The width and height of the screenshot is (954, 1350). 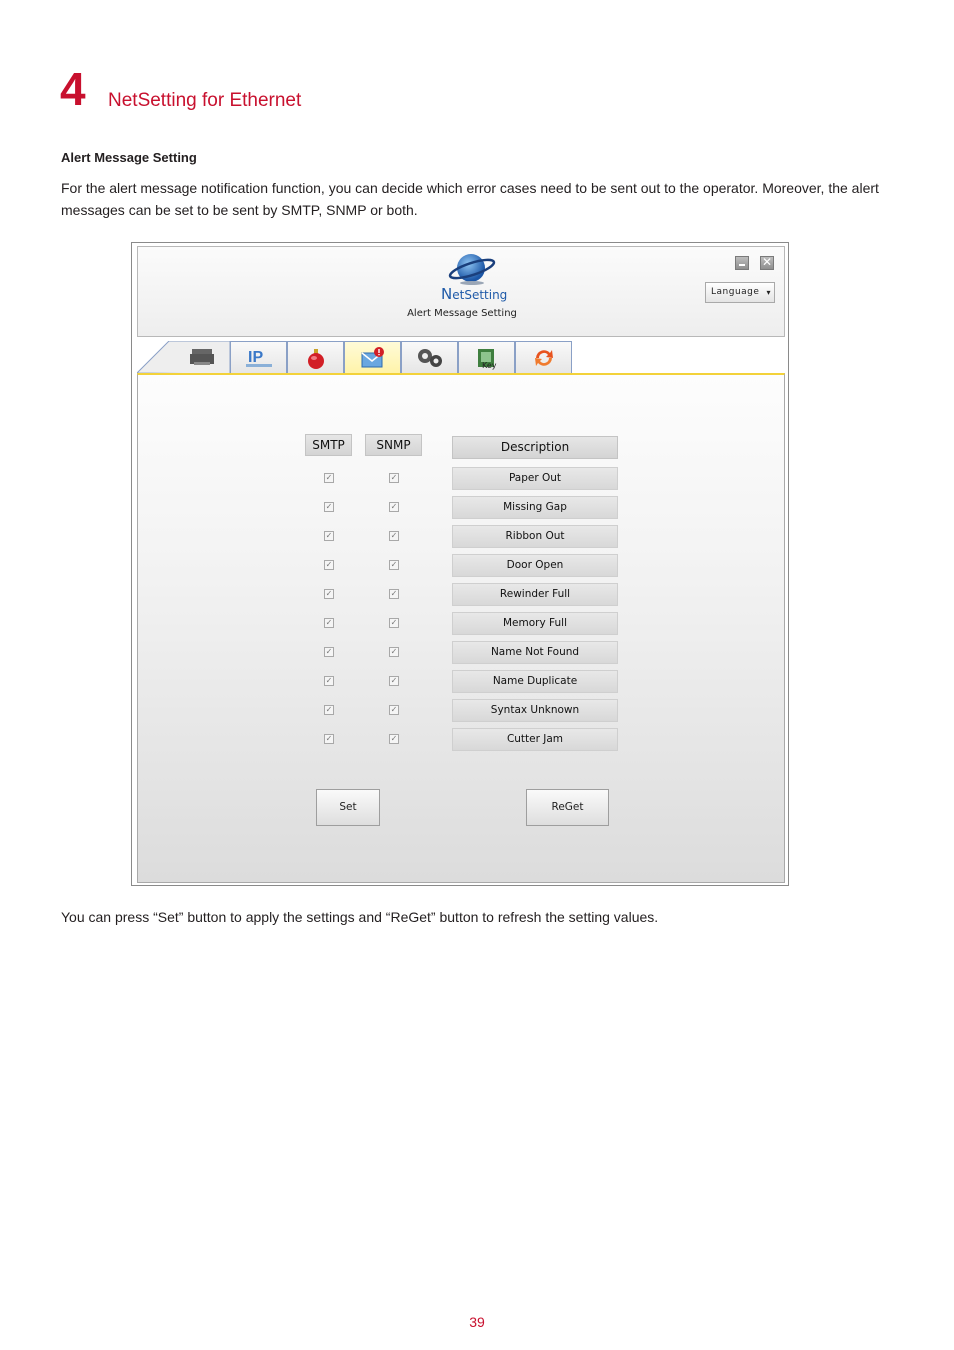 I want to click on key-file-icon: Key, so click(x=487, y=359).